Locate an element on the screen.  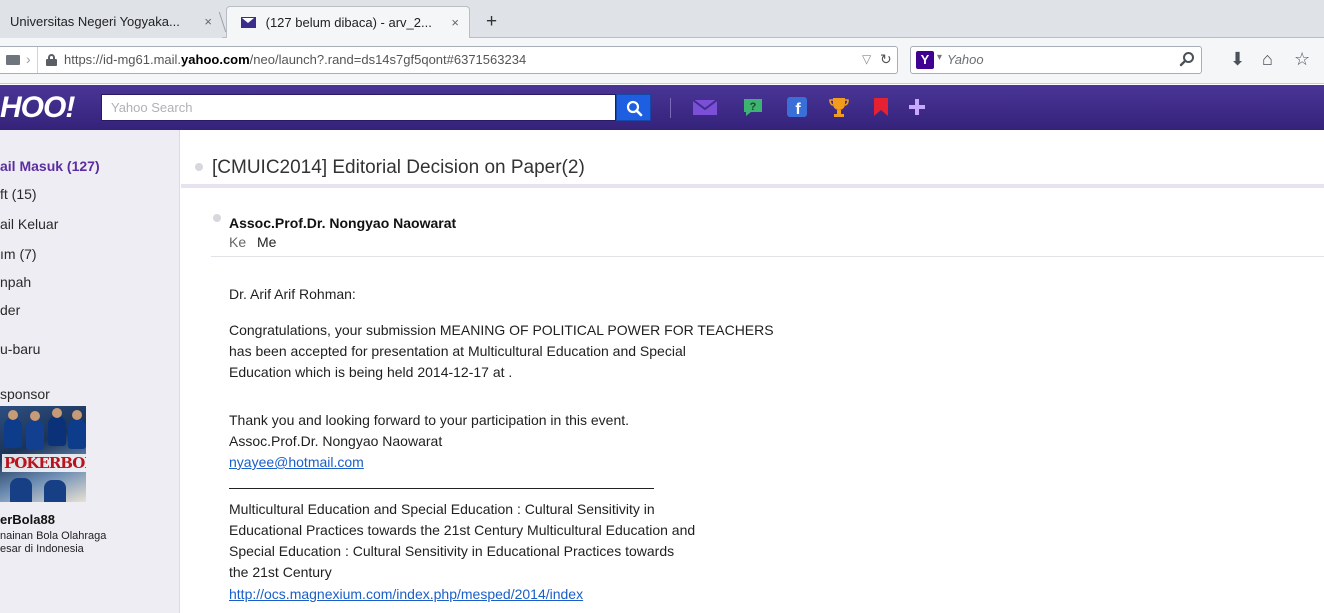
ad-title: erBola88 is located at coordinates (27, 519).